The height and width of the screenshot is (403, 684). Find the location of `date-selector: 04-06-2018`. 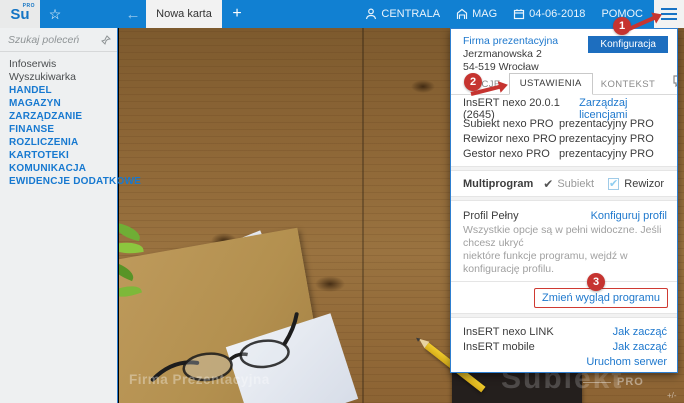

date-selector: 04-06-2018 is located at coordinates (549, 14).